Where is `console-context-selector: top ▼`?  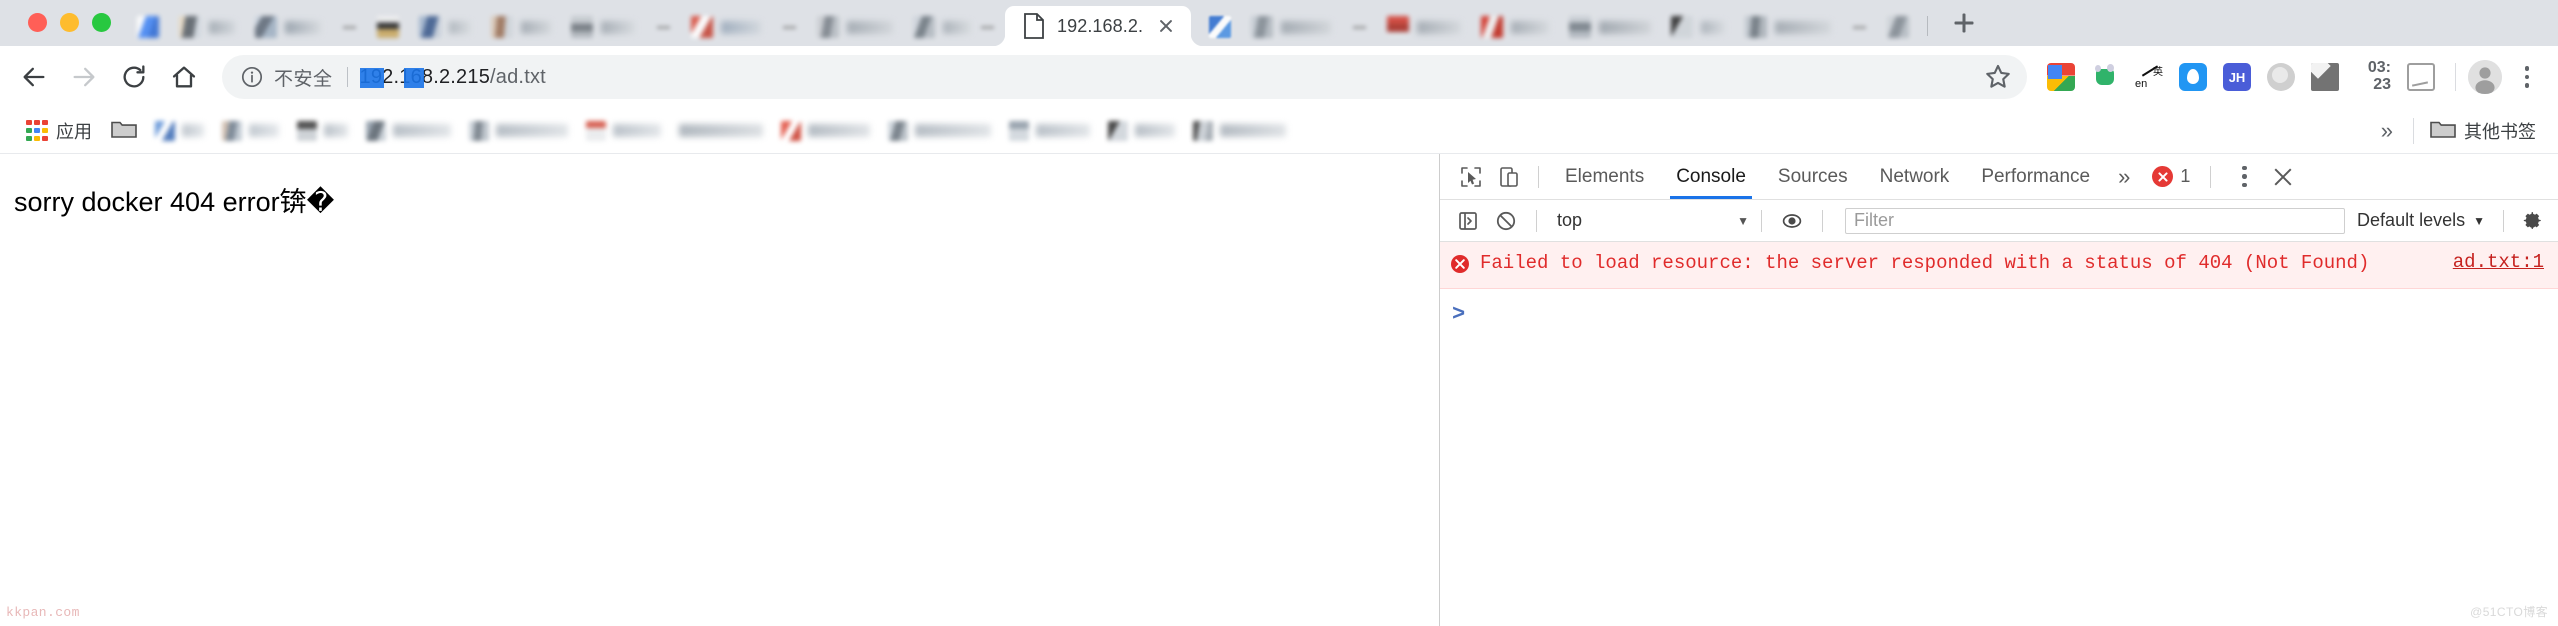
console-context-selector: top ▼ is located at coordinates (1649, 220).